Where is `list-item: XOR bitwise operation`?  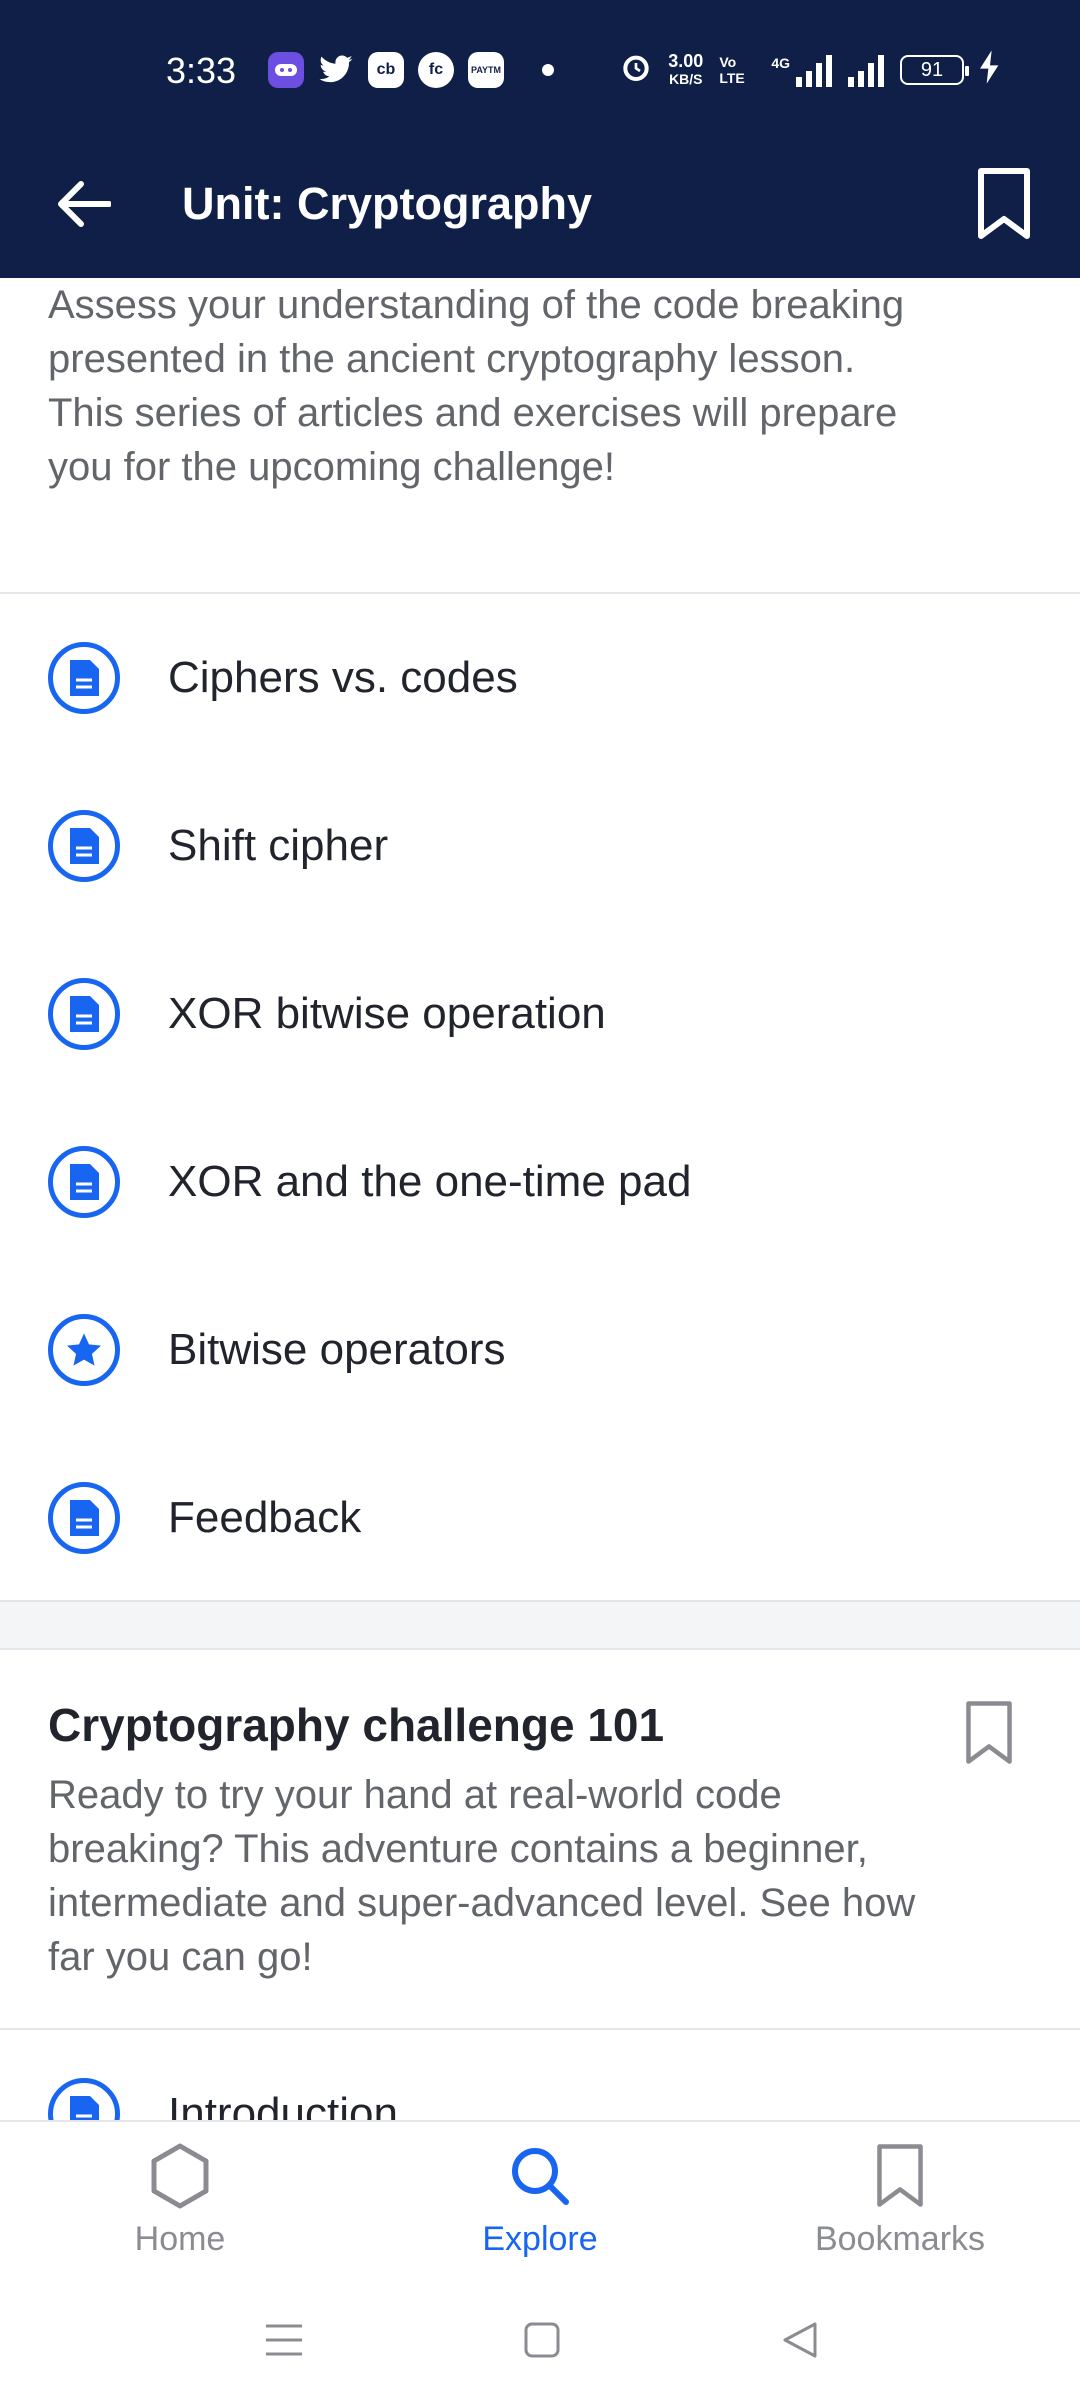
list-item: XOR bitwise operation is located at coordinates (540, 1014).